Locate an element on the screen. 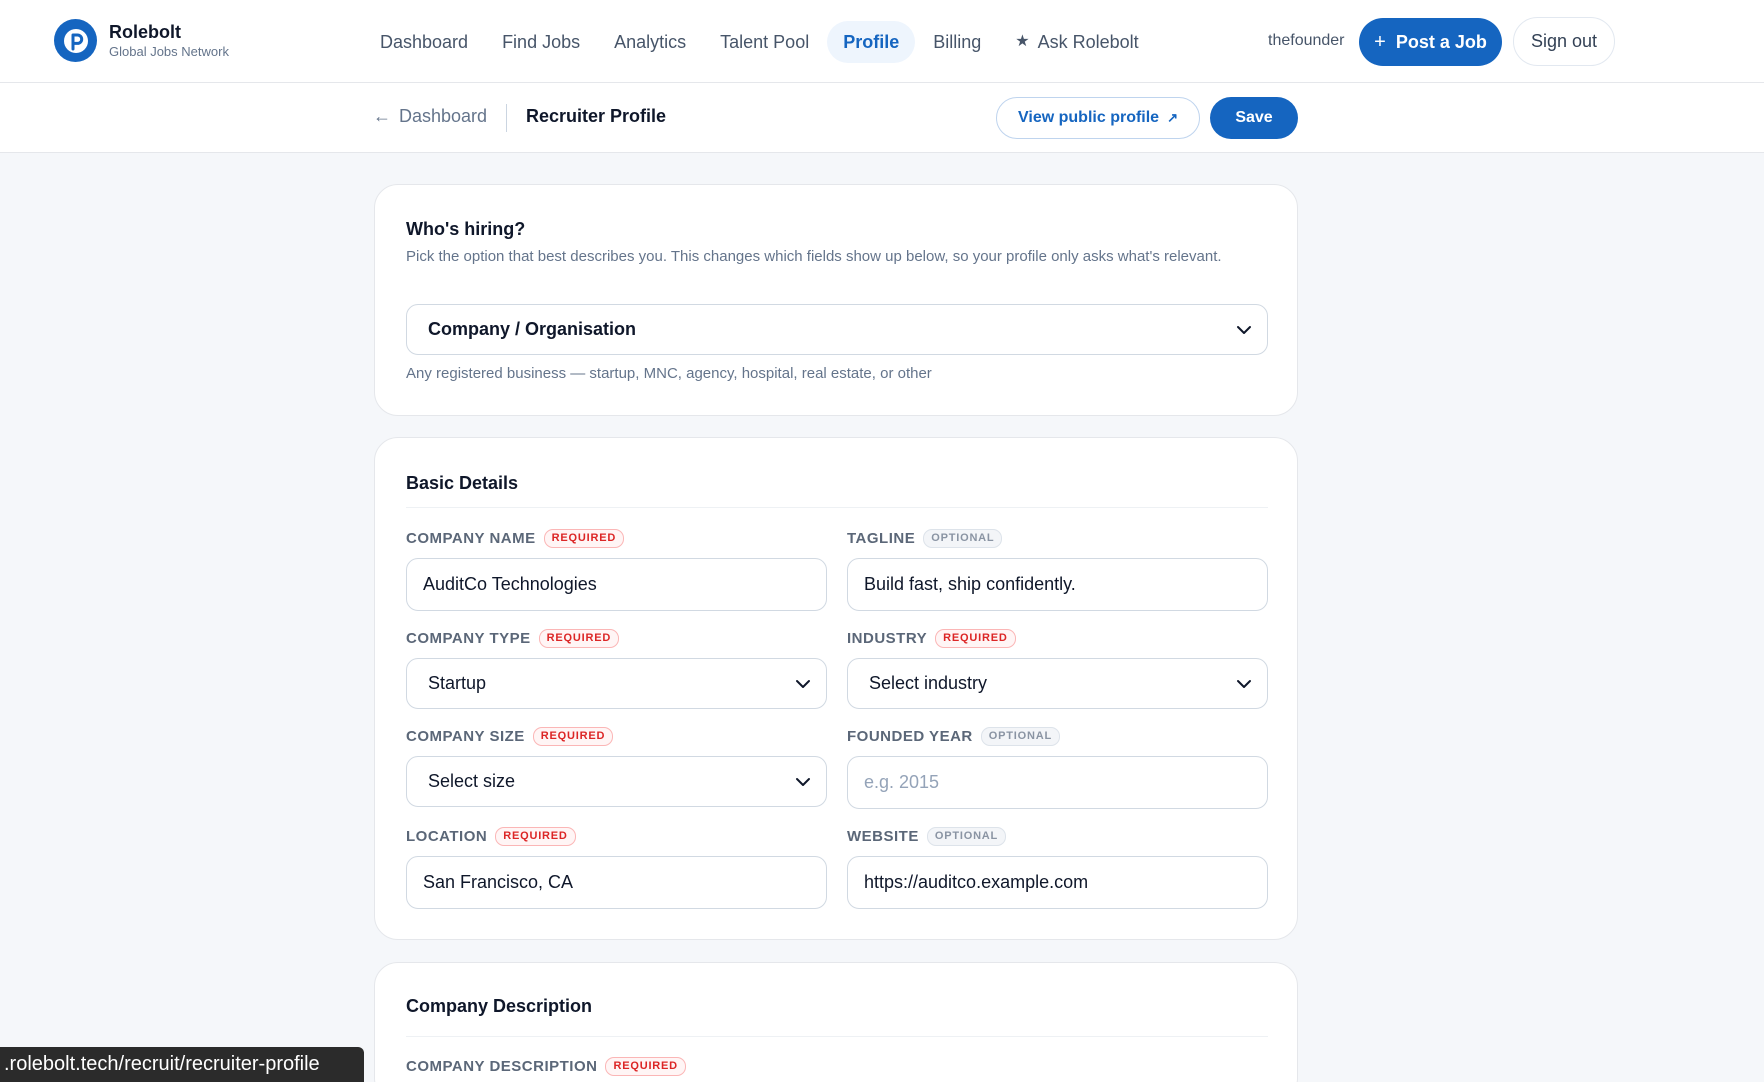 This screenshot has width=1764, height=1082. tagline-label-text: TAGLINE is located at coordinates (881, 538).